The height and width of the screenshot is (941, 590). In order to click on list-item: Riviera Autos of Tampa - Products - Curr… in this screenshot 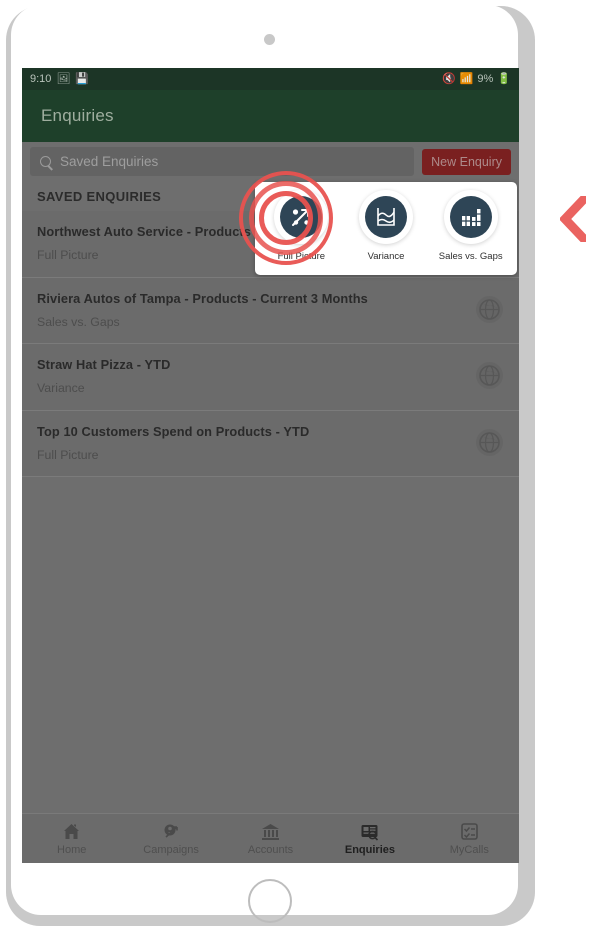, I will do `click(270, 310)`.